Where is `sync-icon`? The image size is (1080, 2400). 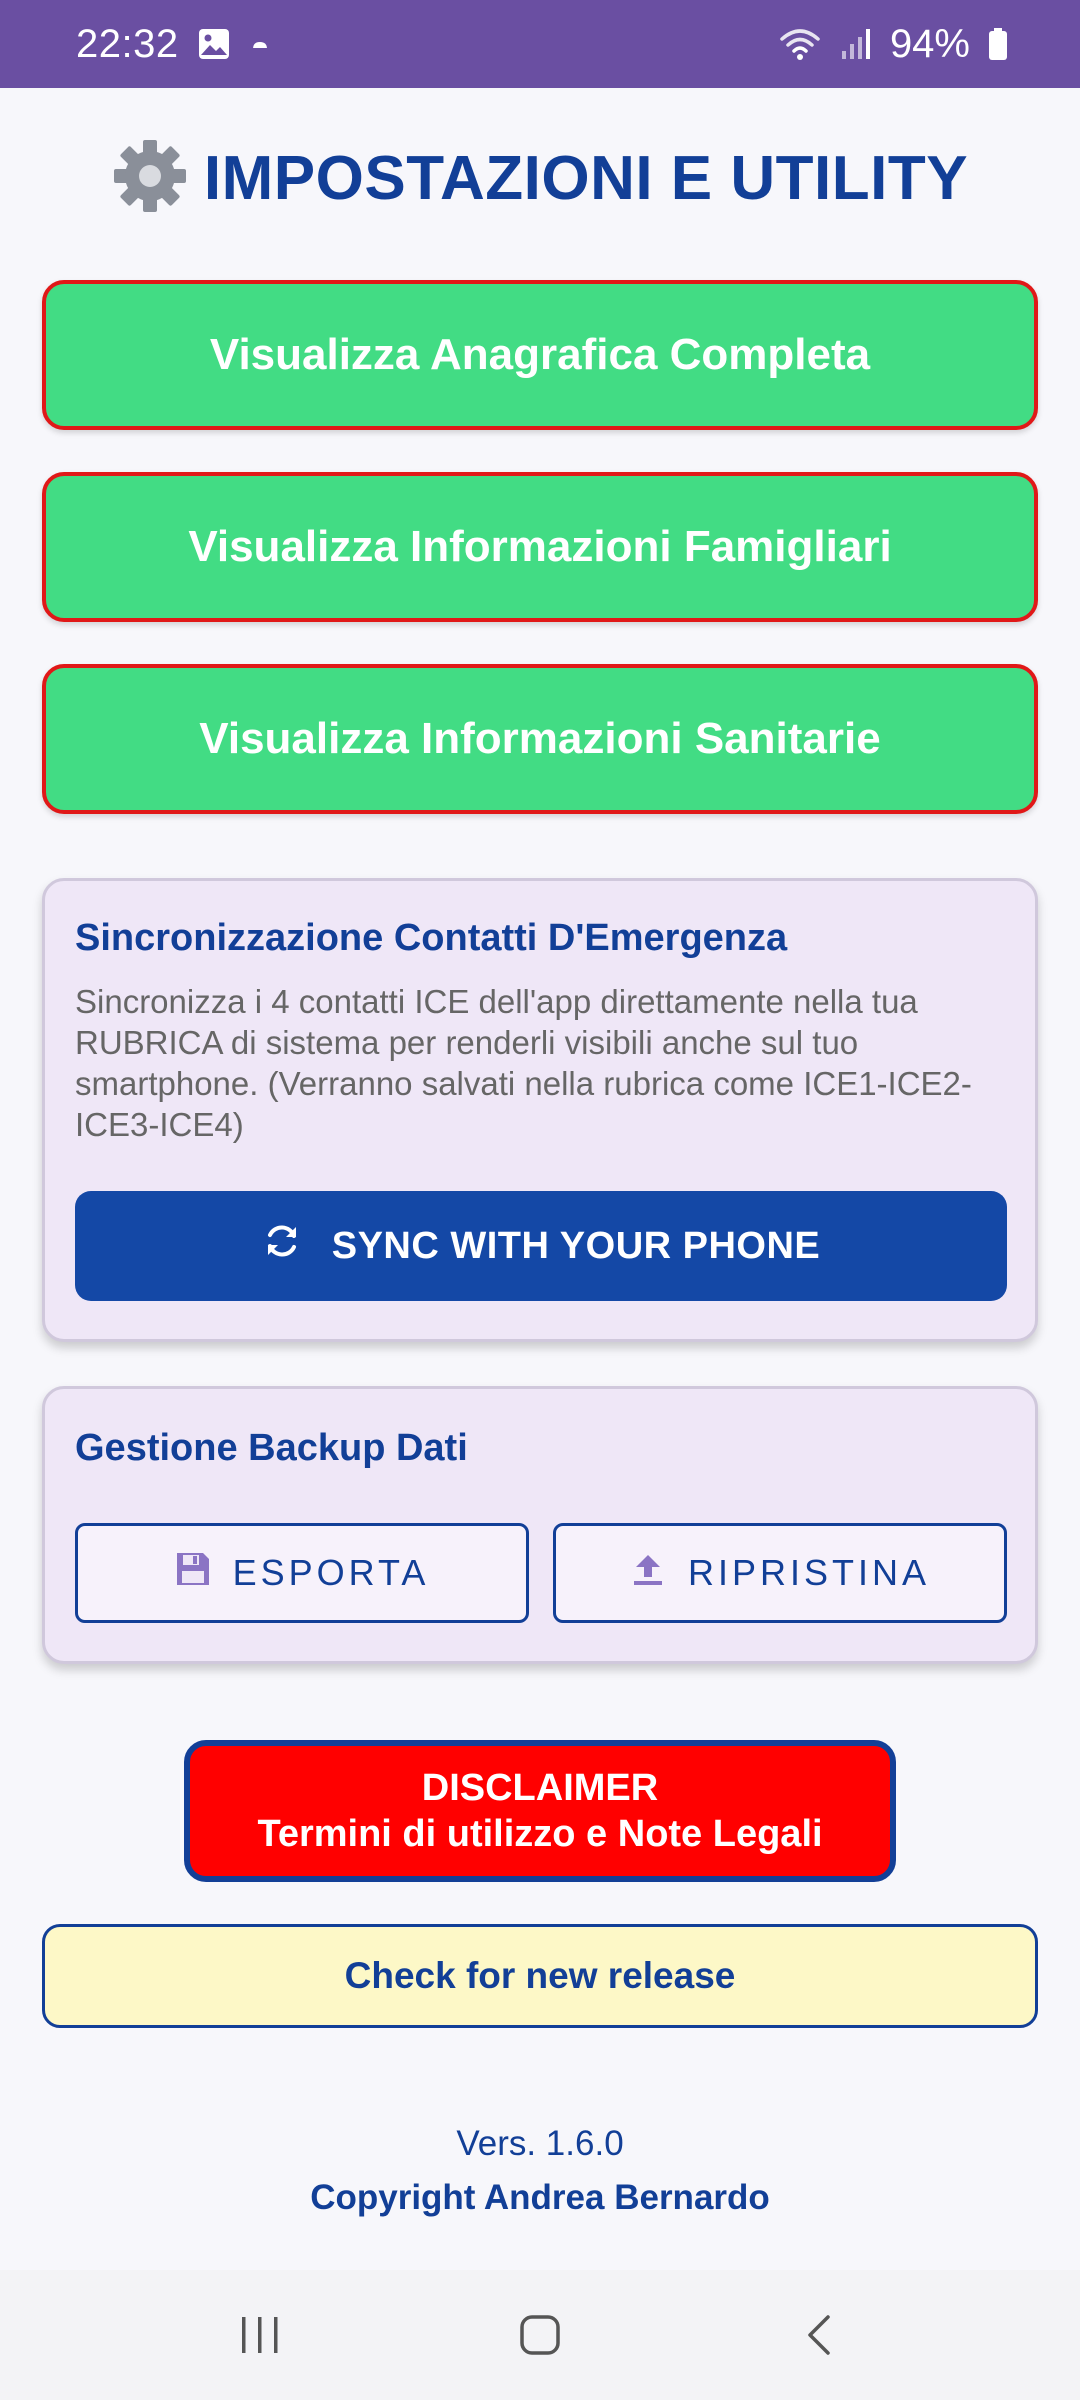 sync-icon is located at coordinates (282, 1246).